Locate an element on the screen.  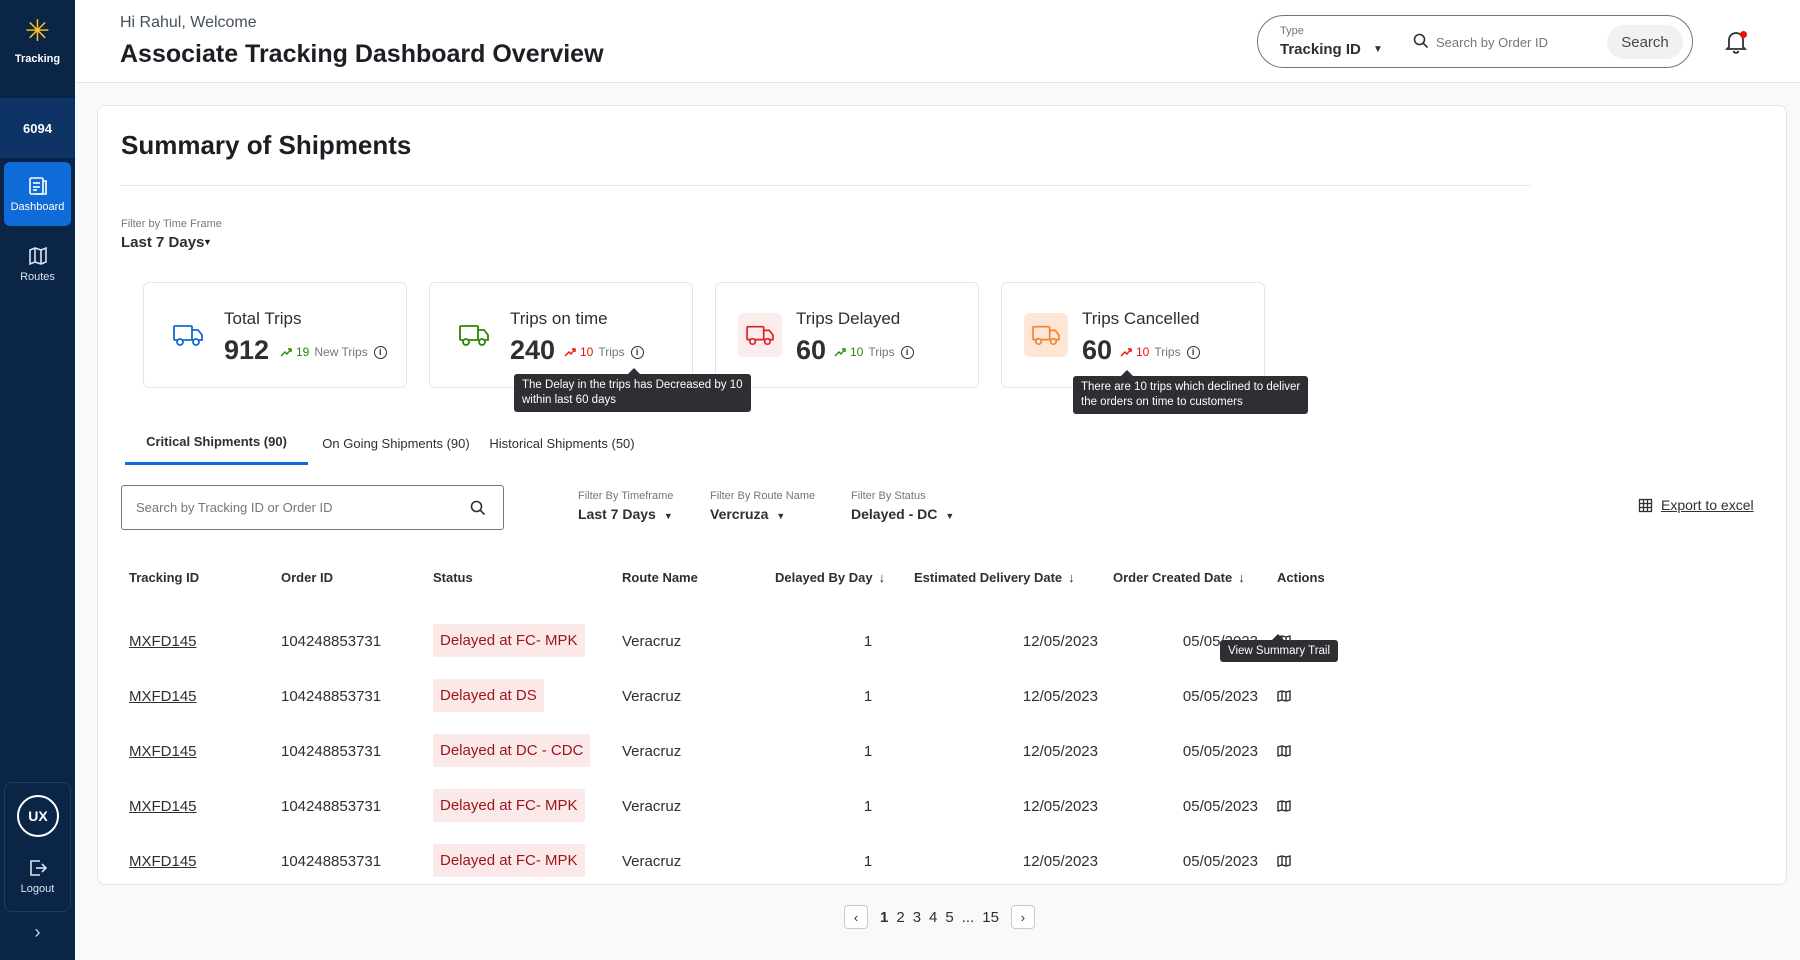
notification-badge is located at coordinates (1743, 34).